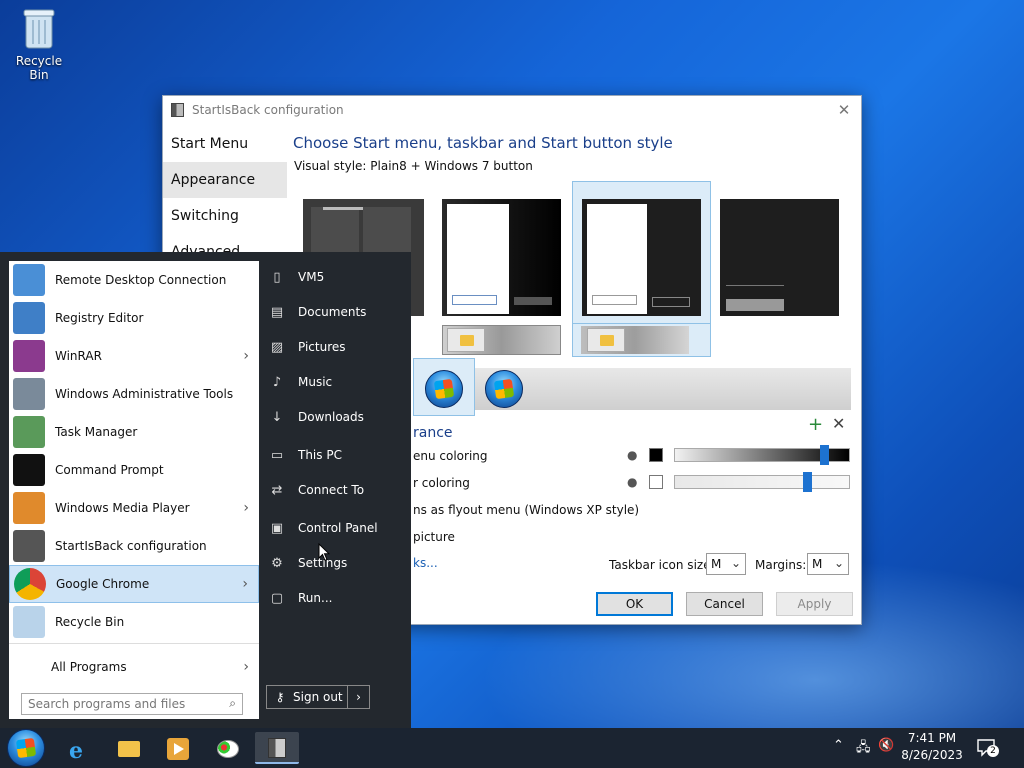 The image size is (1024, 768). I want to click on this-pc-icon: ▭, so click(277, 455).